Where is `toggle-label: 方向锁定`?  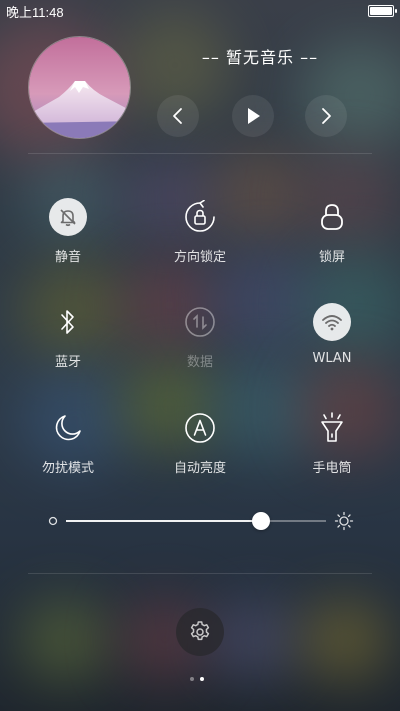
toggle-label: 方向锁定 is located at coordinates (199, 257).